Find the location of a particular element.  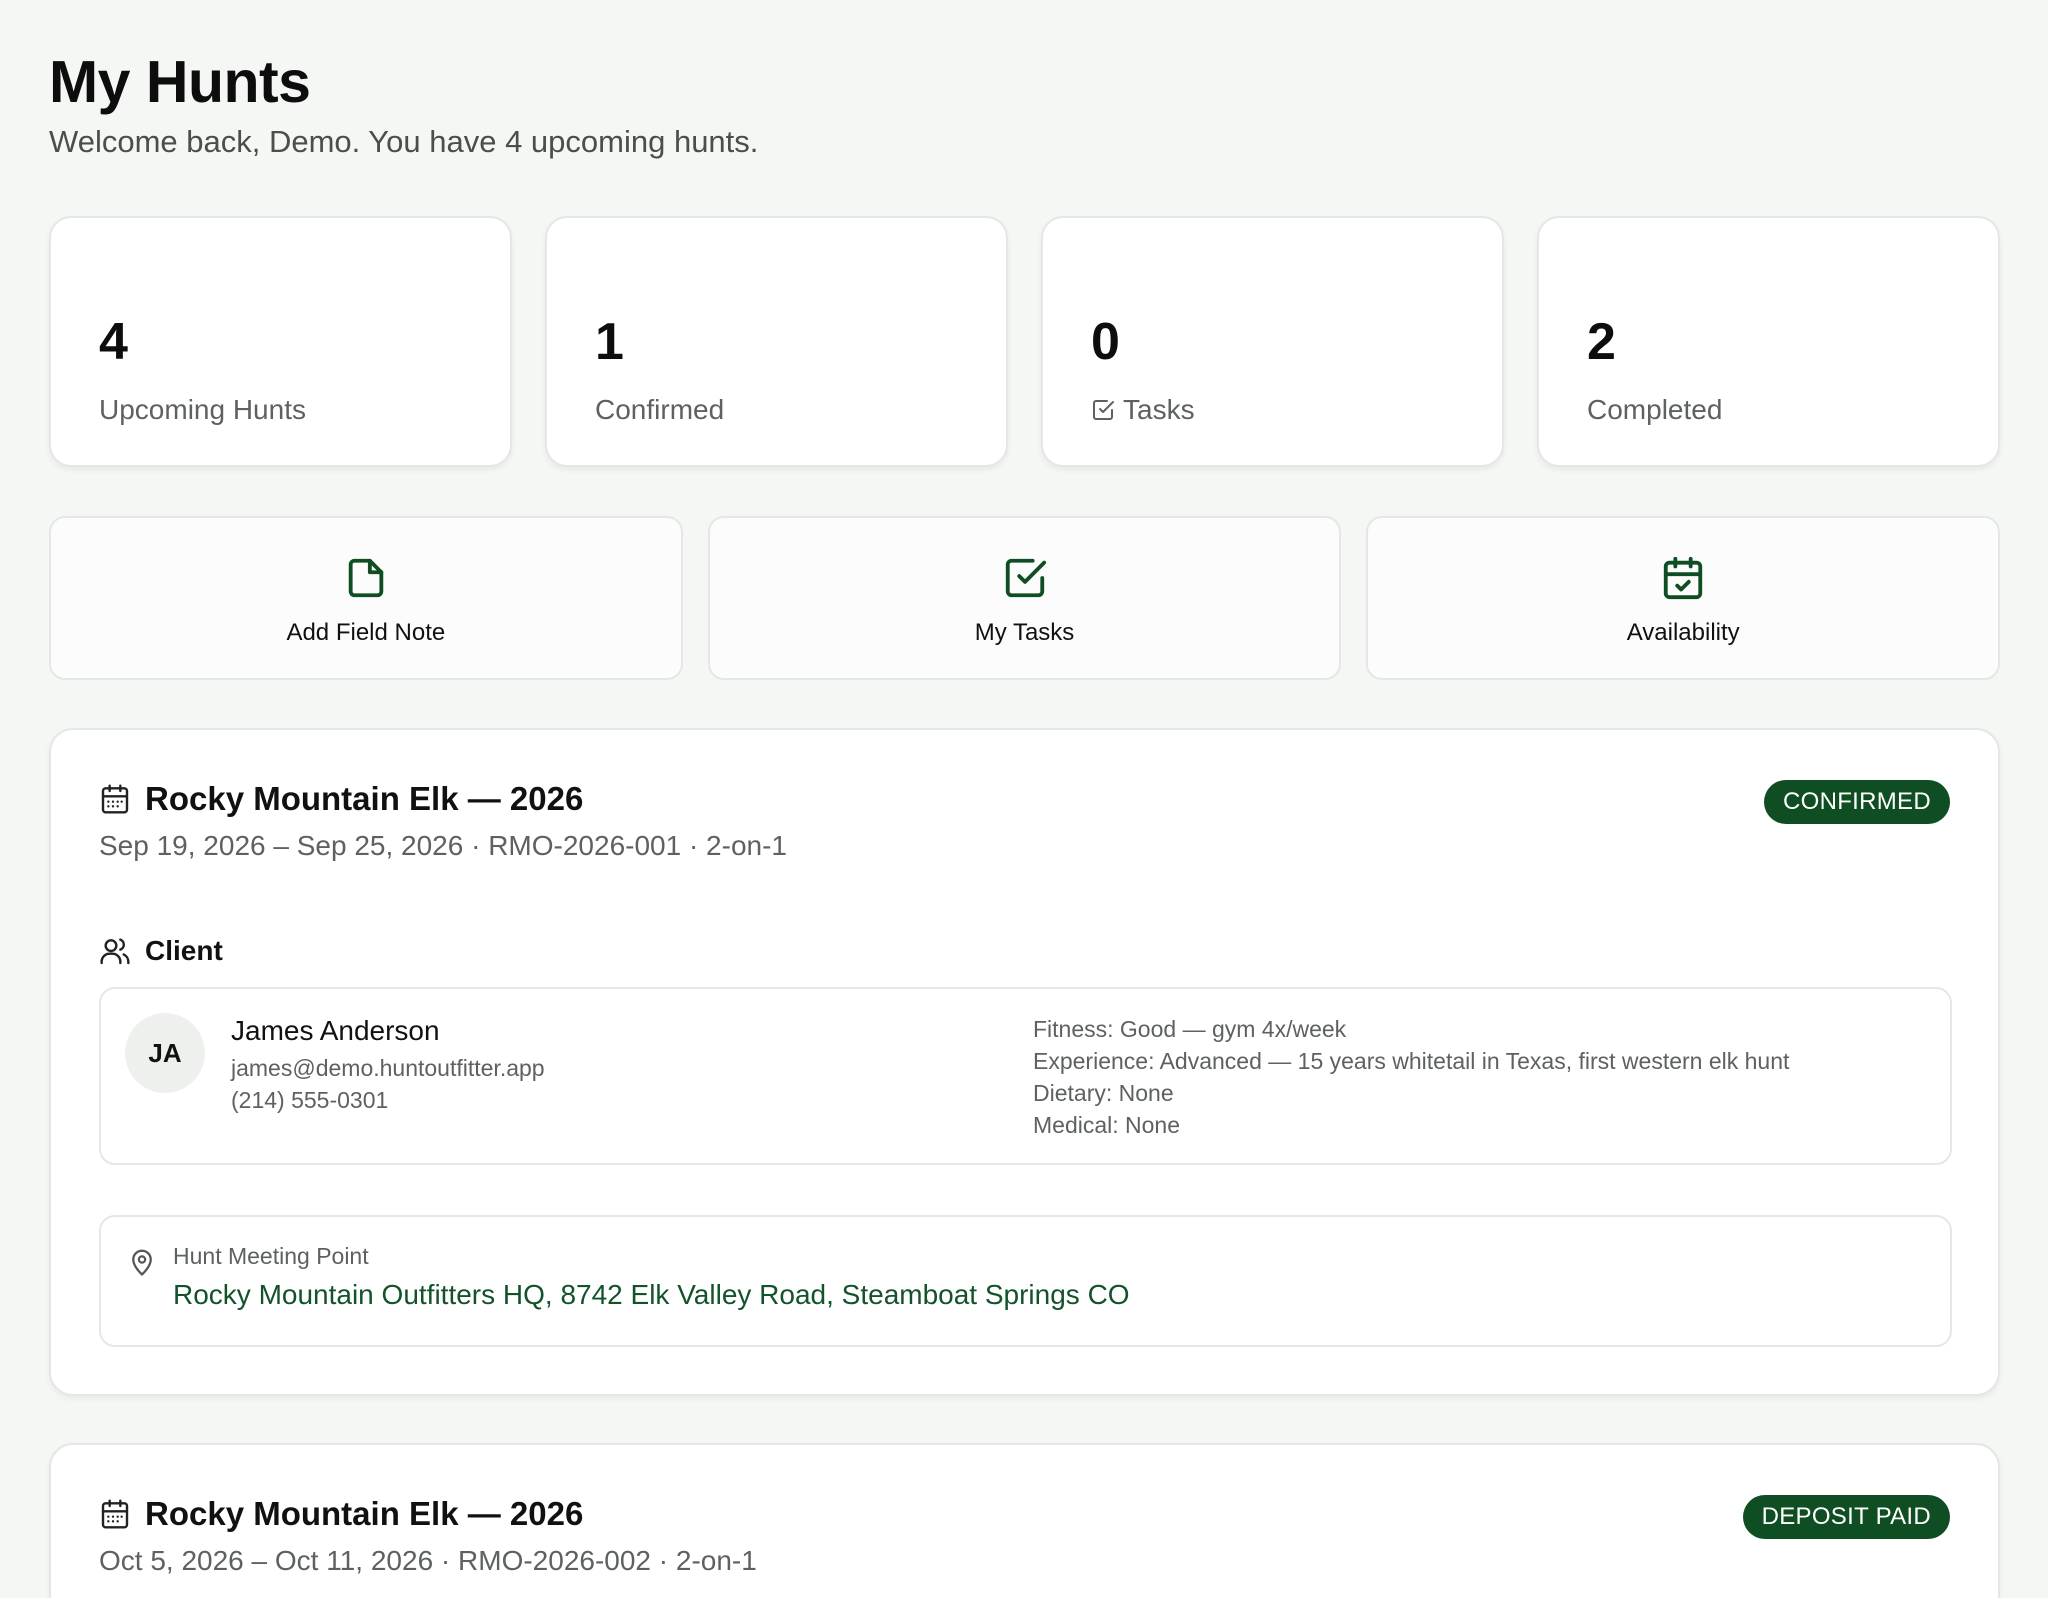

client-medical: Medical: None is located at coordinates (1107, 1125).